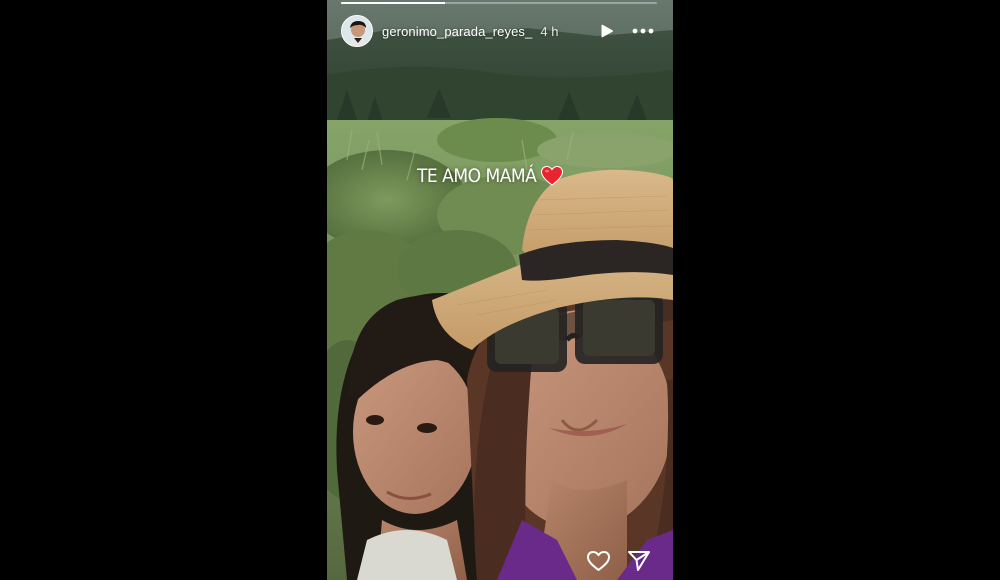 Image resolution: width=1000 pixels, height=580 pixels. Describe the element at coordinates (552, 175) in the screenshot. I see `red-heart-icon` at that location.